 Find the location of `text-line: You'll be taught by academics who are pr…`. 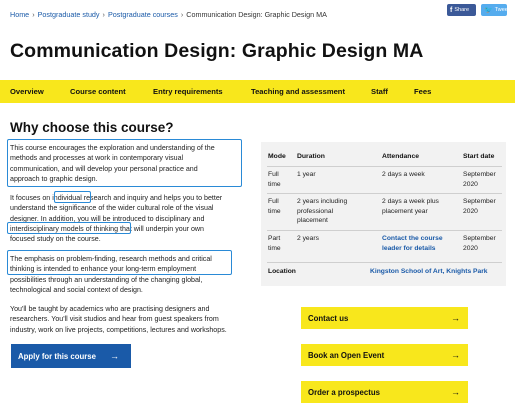

text-line: You'll be taught by academics who are pr… is located at coordinates (110, 309).